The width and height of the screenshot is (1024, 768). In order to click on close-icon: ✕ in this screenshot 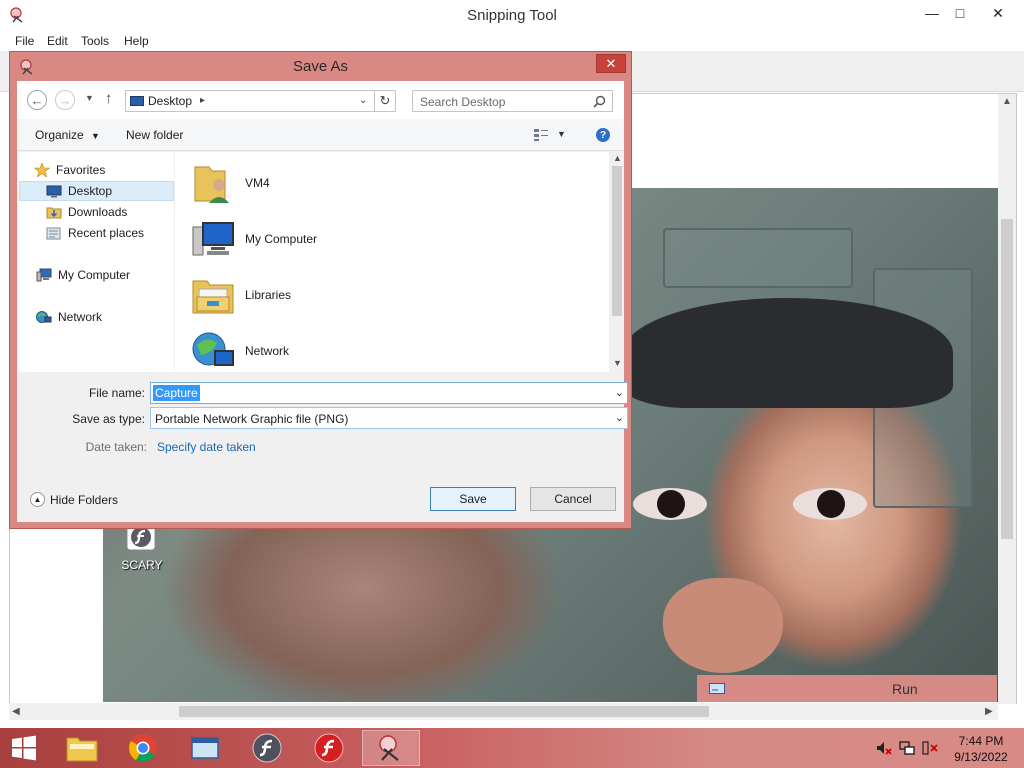, I will do `click(998, 13)`.